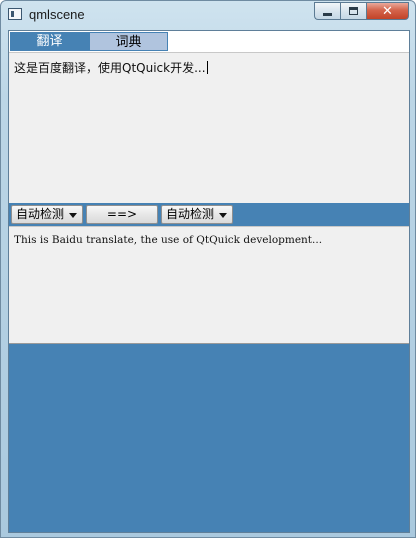 The image size is (416, 538). Describe the element at coordinates (190, 214) in the screenshot. I see `target-language-label: 自动检测` at that location.